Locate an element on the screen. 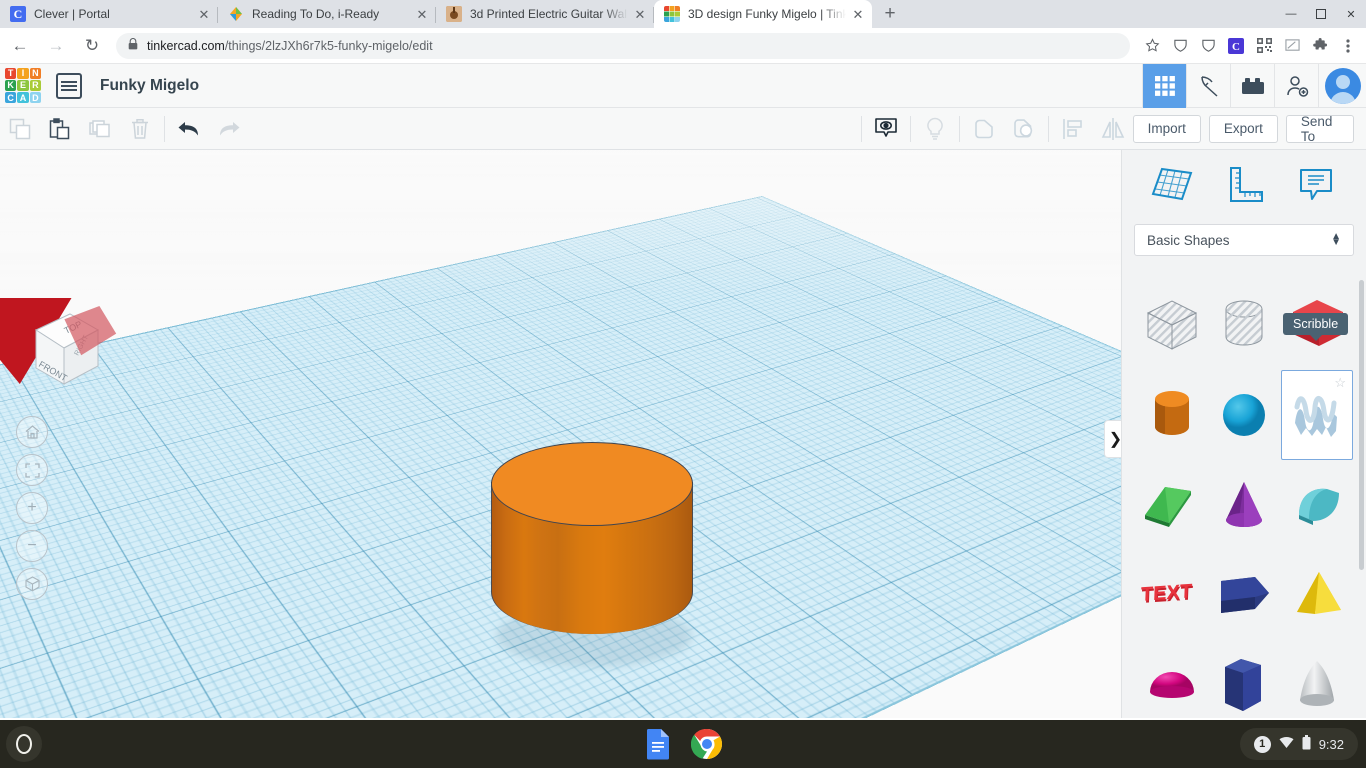 Image resolution: width=1366 pixels, height=768 pixels. extensions-puzzle-icon is located at coordinates (1320, 46).